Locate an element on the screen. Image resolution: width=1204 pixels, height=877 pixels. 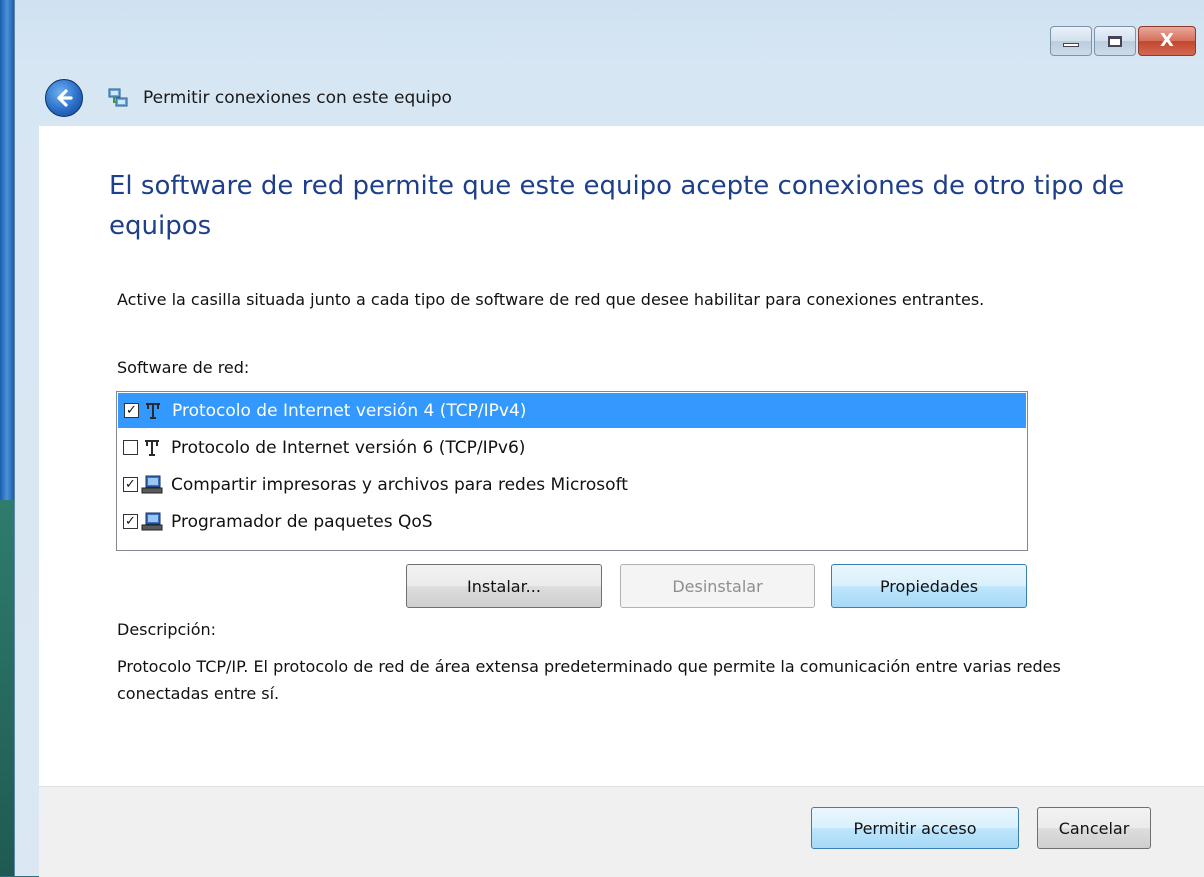
network-connection-icon is located at coordinates (118, 97).